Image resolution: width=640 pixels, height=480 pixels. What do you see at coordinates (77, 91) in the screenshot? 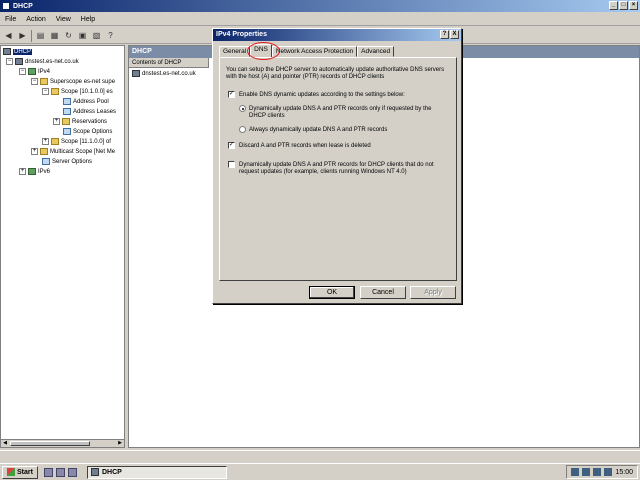
I see `tree-node-scope-10: − Scope [10.1.0.0] es` at bounding box center [77, 91].